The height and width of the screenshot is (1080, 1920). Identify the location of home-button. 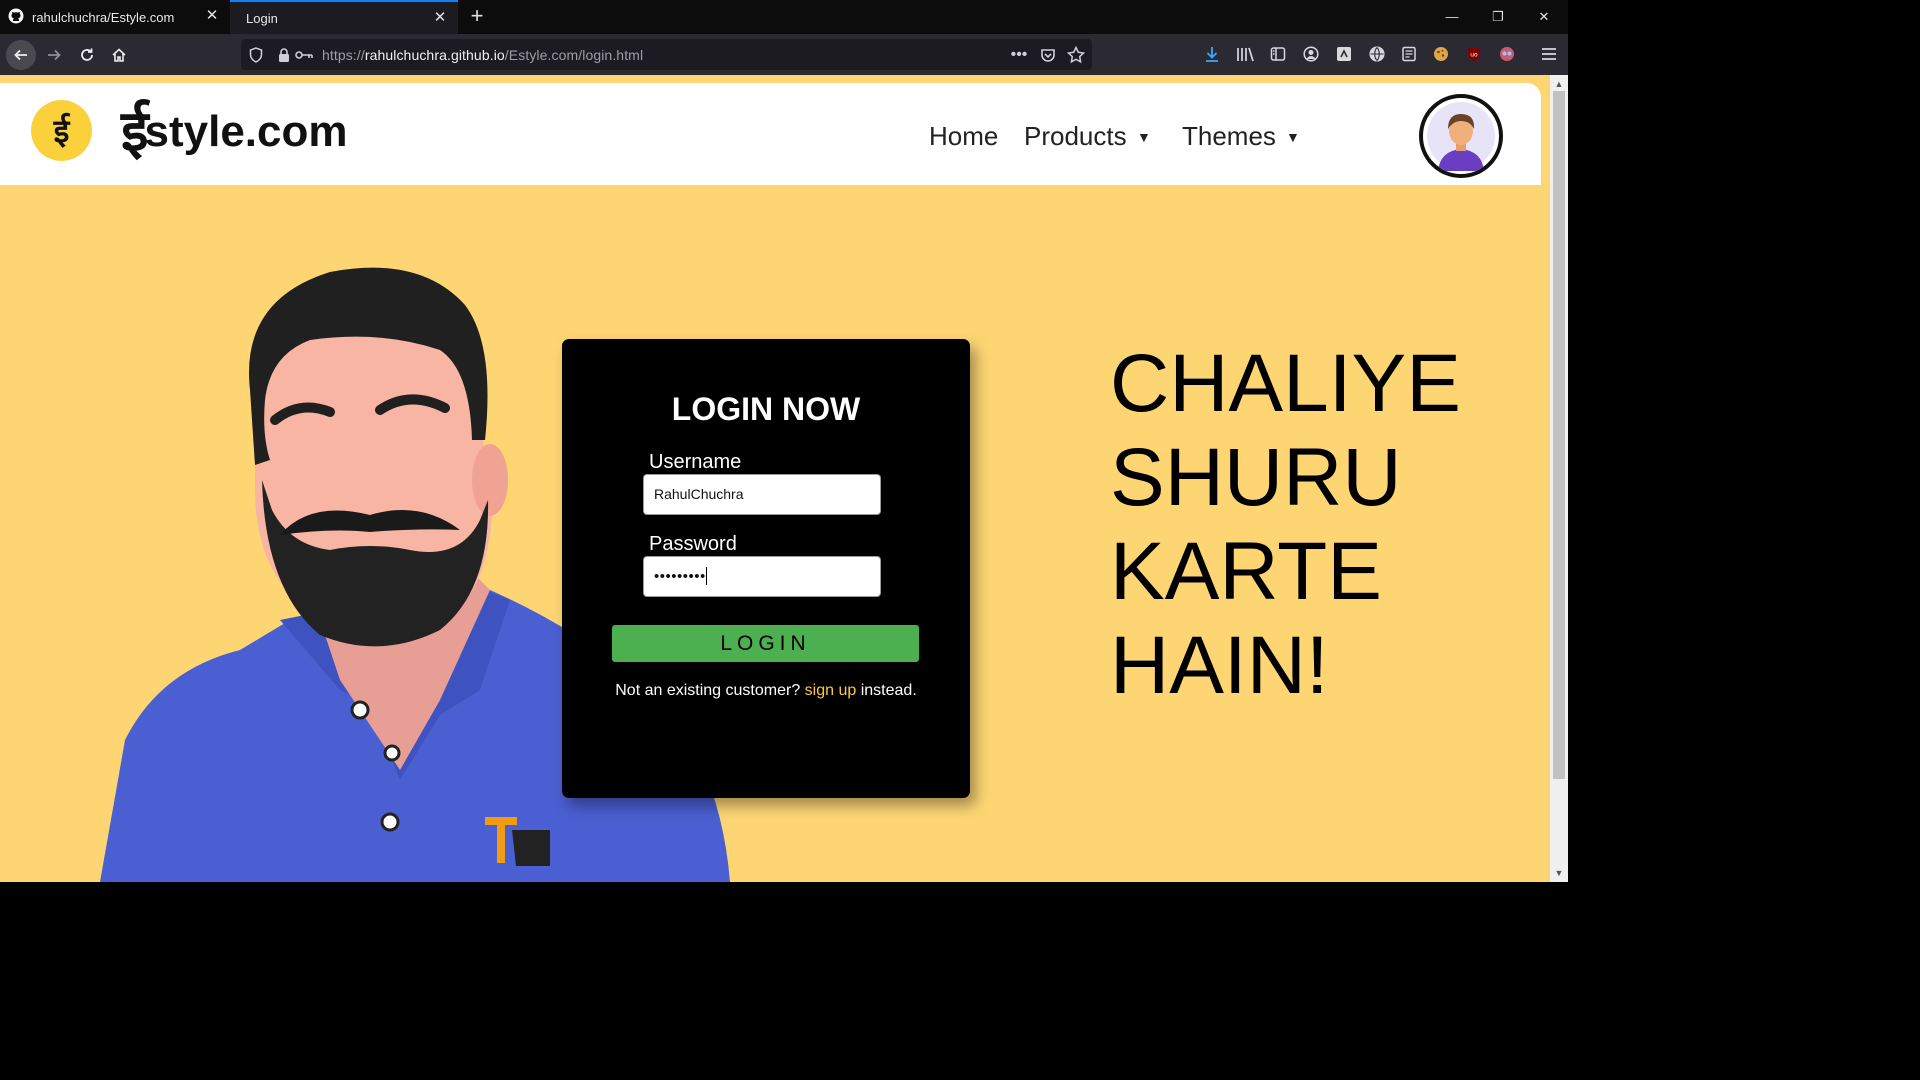
(119, 55).